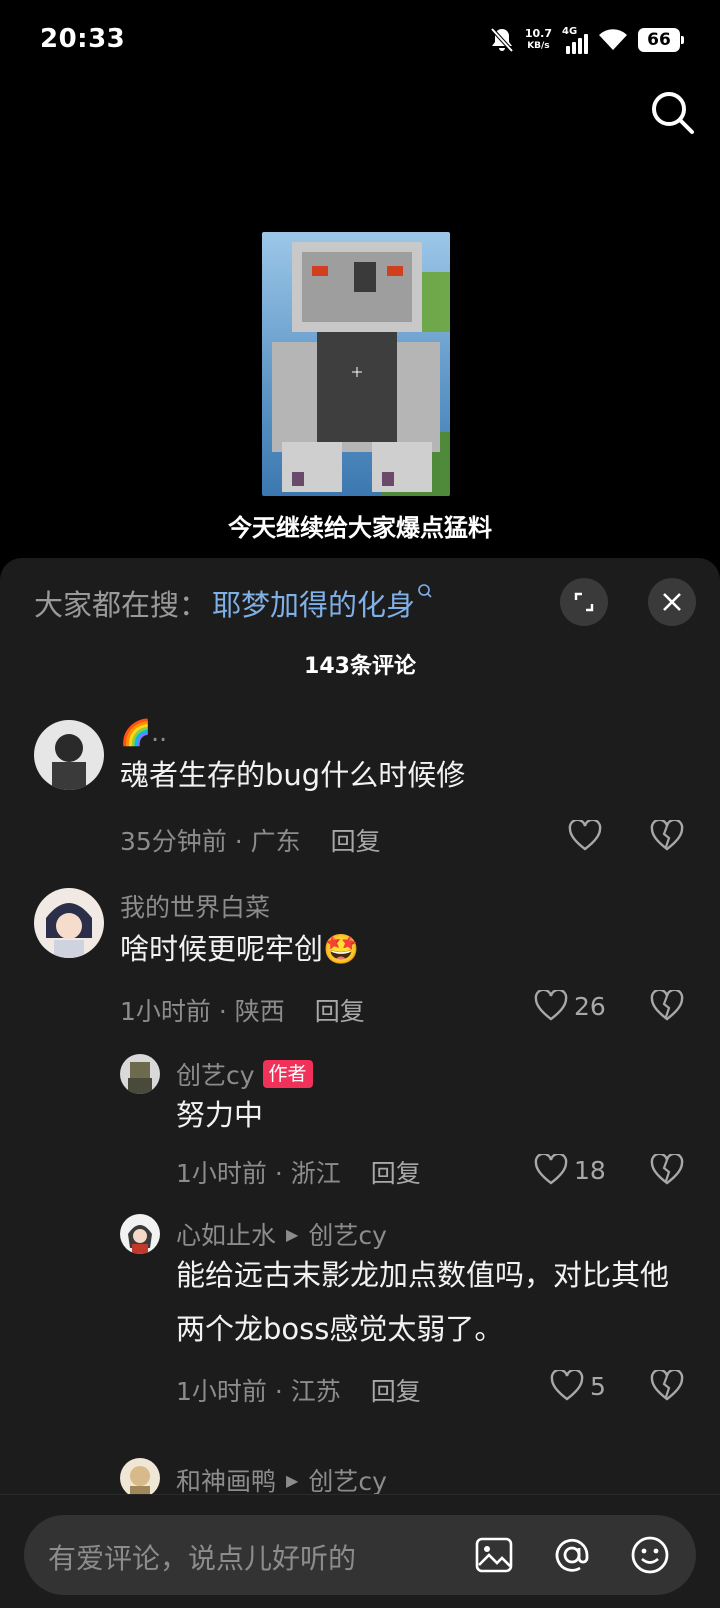 Image resolution: width=720 pixels, height=1608 pixels. Describe the element at coordinates (340, 1329) in the screenshot. I see `comment-text-line2: 两个龙boss感觉太弱了。` at that location.